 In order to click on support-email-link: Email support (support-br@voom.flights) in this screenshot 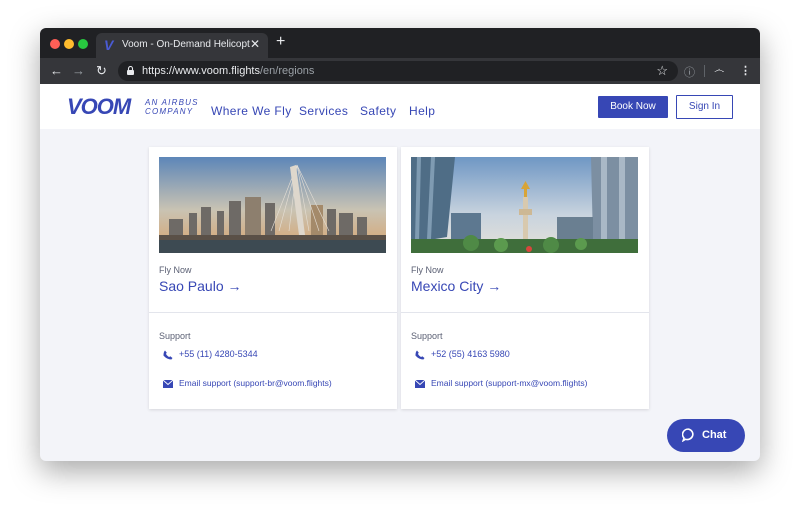, I will do `click(255, 383)`.